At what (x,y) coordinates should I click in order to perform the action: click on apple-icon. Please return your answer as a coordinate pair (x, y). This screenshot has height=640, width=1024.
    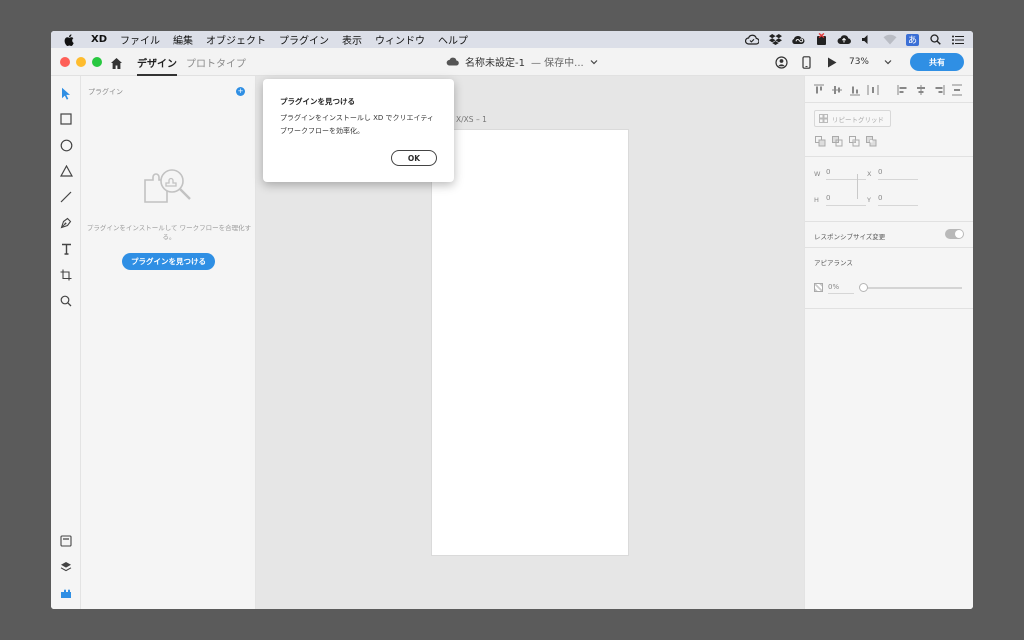
    Looking at the image, I should click on (70, 39).